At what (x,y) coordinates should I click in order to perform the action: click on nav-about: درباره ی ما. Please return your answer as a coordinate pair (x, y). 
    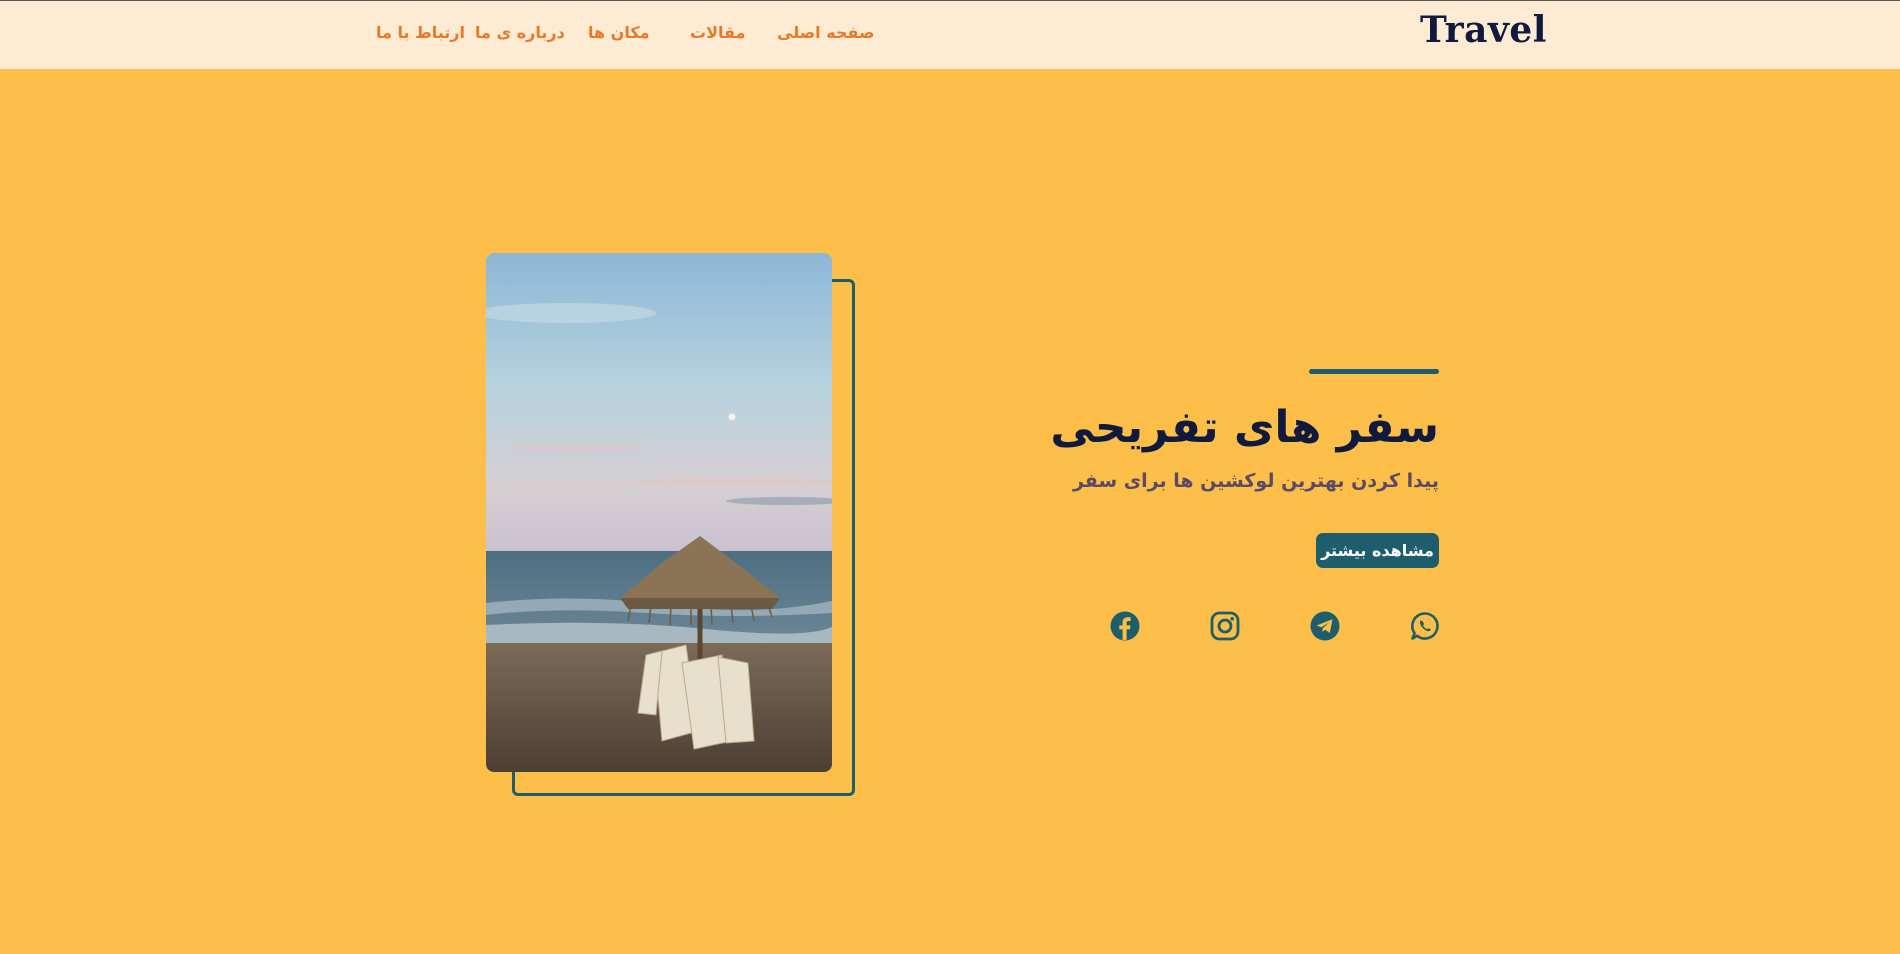
    Looking at the image, I should click on (520, 32).